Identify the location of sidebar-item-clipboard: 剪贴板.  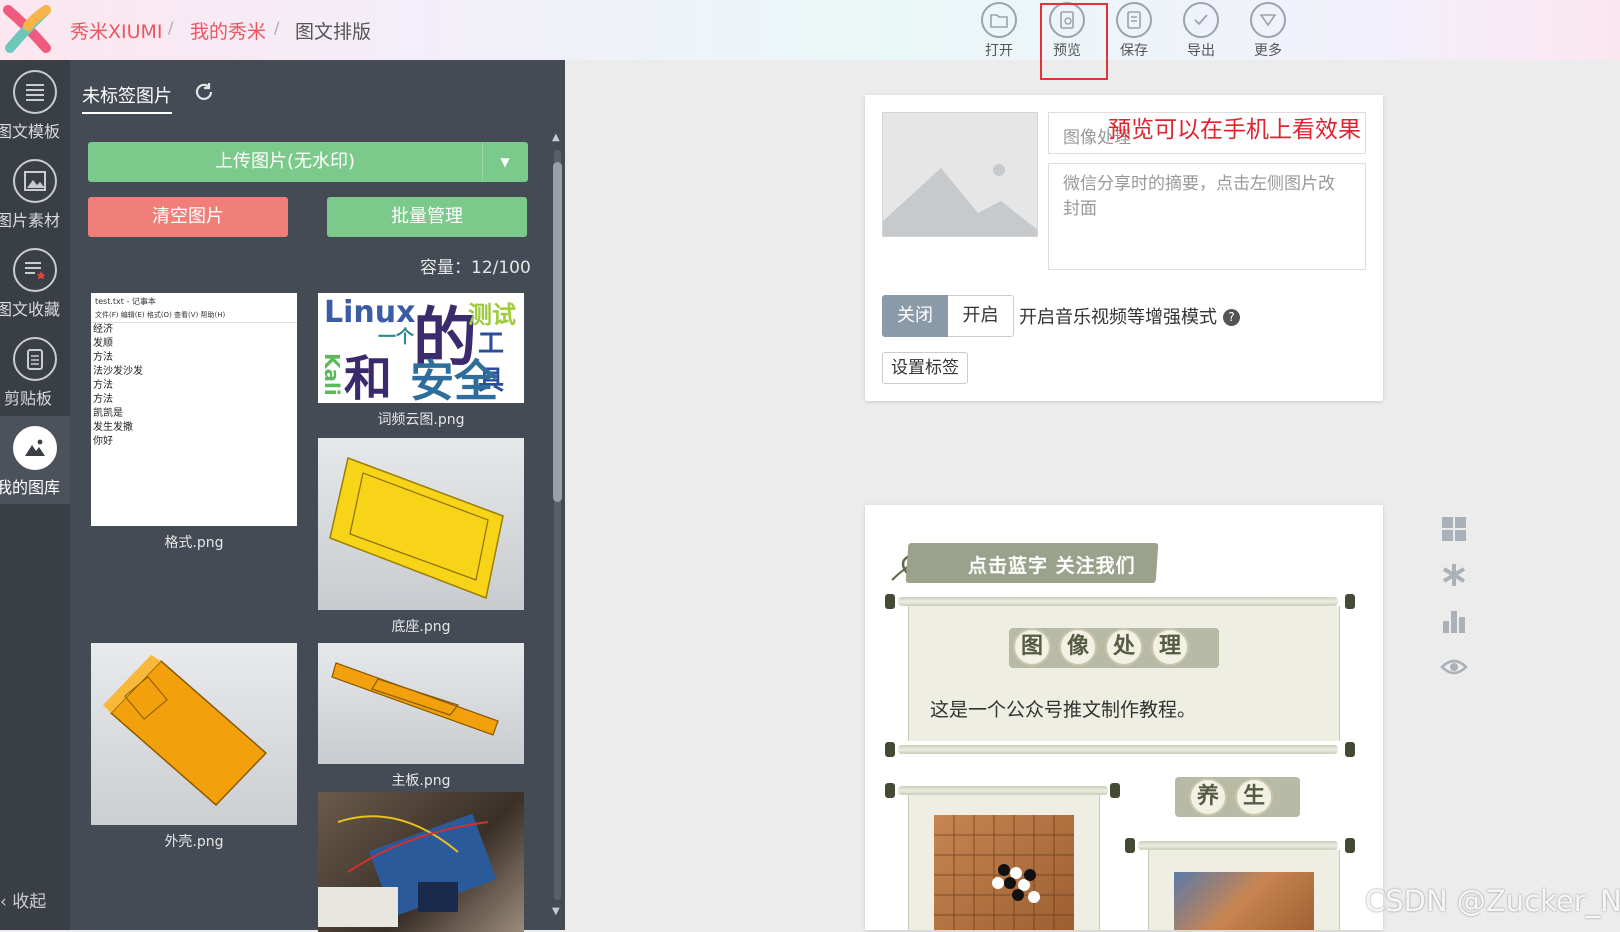
(35, 371).